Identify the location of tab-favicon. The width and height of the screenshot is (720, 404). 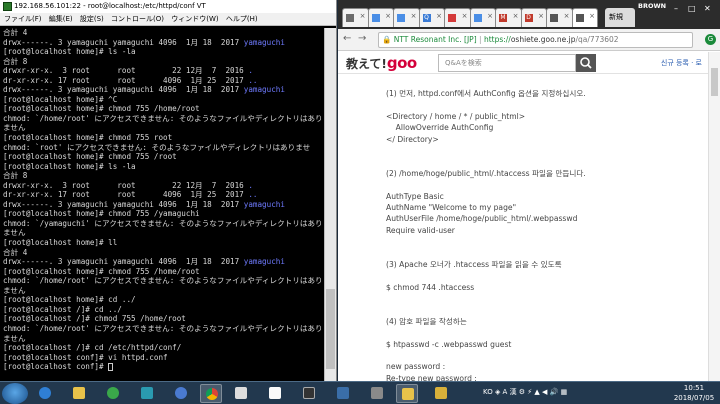
(554, 18).